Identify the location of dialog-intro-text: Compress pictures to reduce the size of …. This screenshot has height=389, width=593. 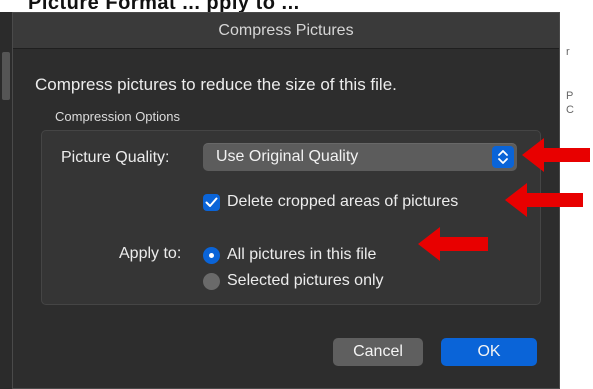
(216, 84).